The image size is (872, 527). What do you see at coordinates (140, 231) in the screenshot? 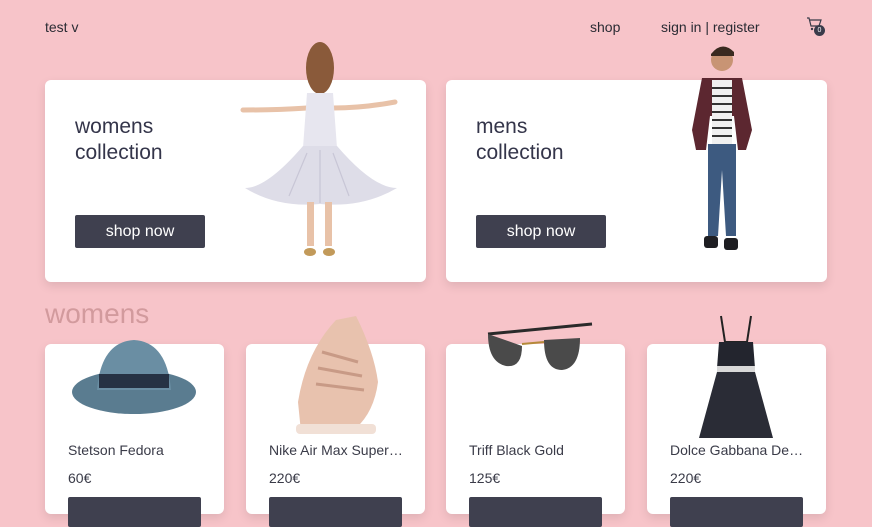
I see `womens-shop-now-button: shop now` at bounding box center [140, 231].